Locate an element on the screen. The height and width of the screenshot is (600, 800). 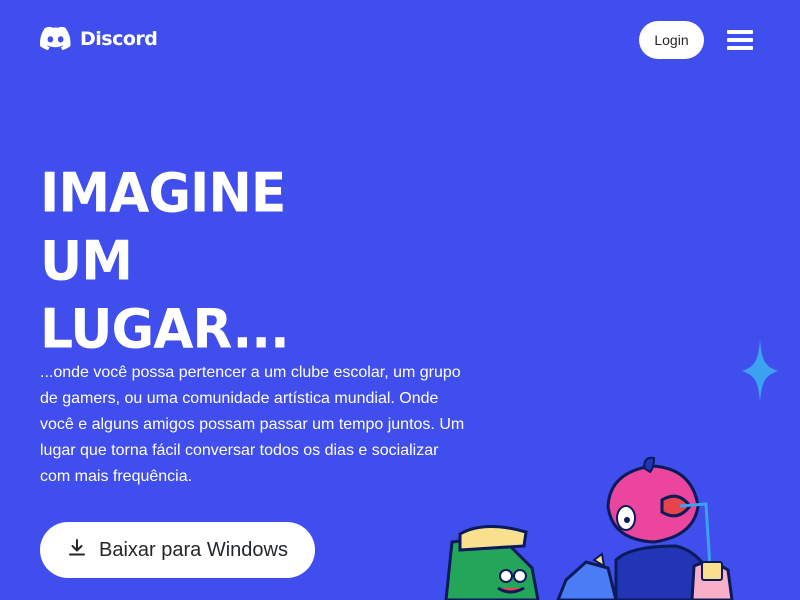
blue-character-illustration is located at coordinates (587, 576).